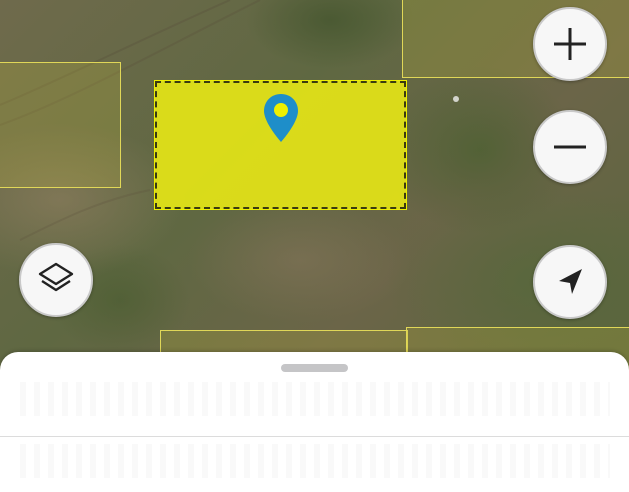 This screenshot has height=492, width=629. I want to click on minus-icon, so click(570, 147).